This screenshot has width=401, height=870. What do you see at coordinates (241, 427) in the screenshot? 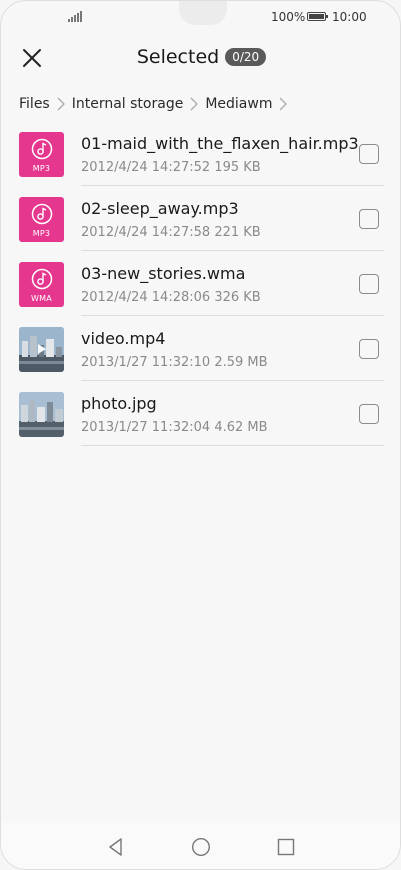
I see `file-size: 4.62 MB` at bounding box center [241, 427].